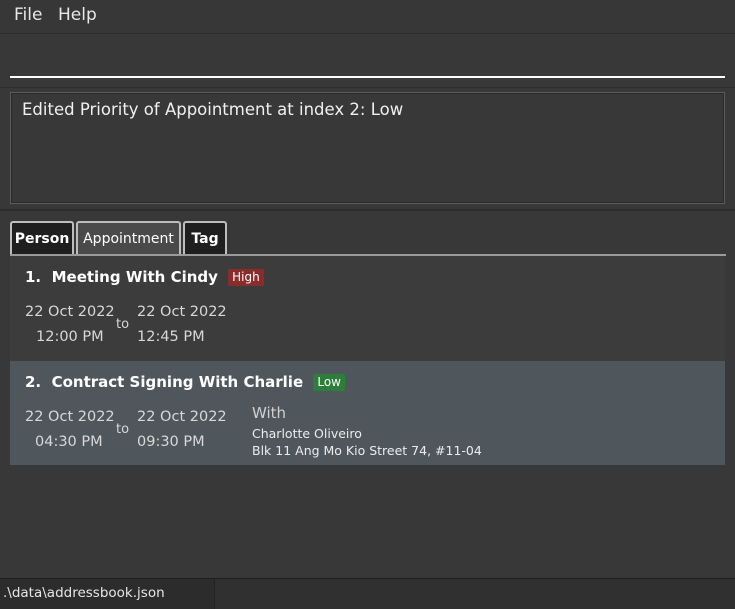 This screenshot has width=735, height=609. I want to click on appointment-title: 1. Meeting With Cindy High, so click(144, 277).